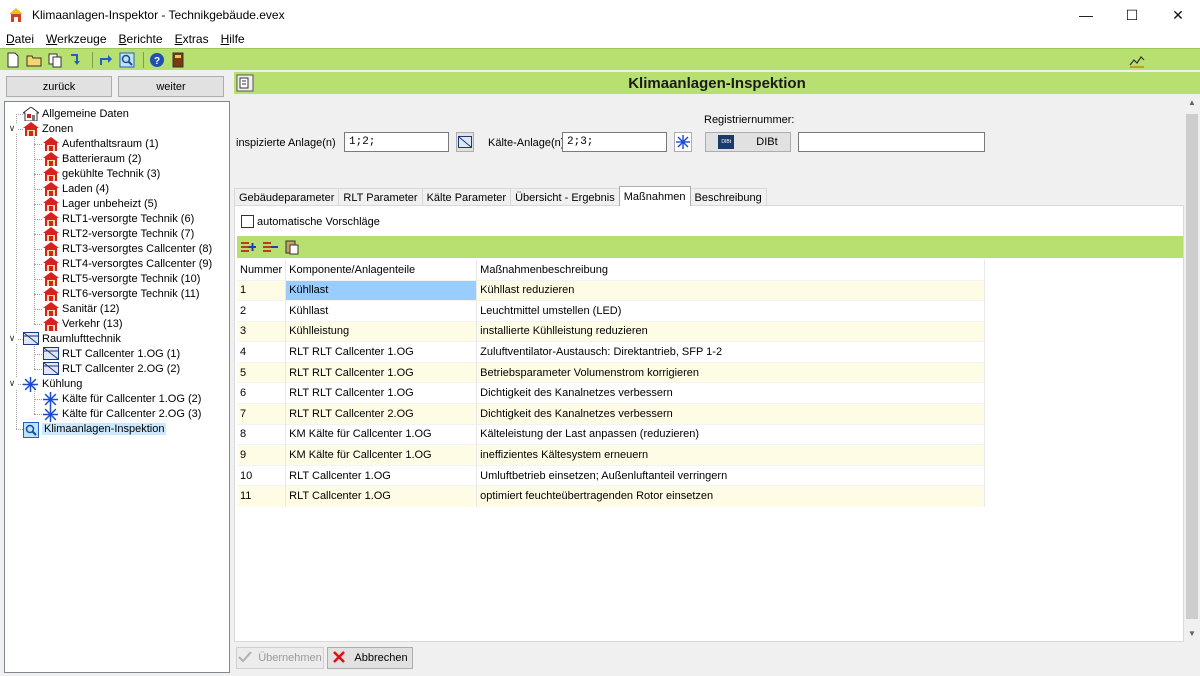 Image resolution: width=1200 pixels, height=676 pixels. I want to click on table-row: 1 Kühllast Kühllast reduzieren, so click(611, 290).